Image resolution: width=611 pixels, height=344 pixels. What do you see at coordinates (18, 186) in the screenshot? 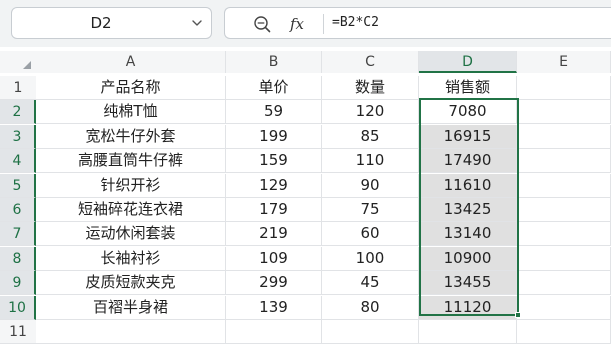
I see `row-header-5: 5` at bounding box center [18, 186].